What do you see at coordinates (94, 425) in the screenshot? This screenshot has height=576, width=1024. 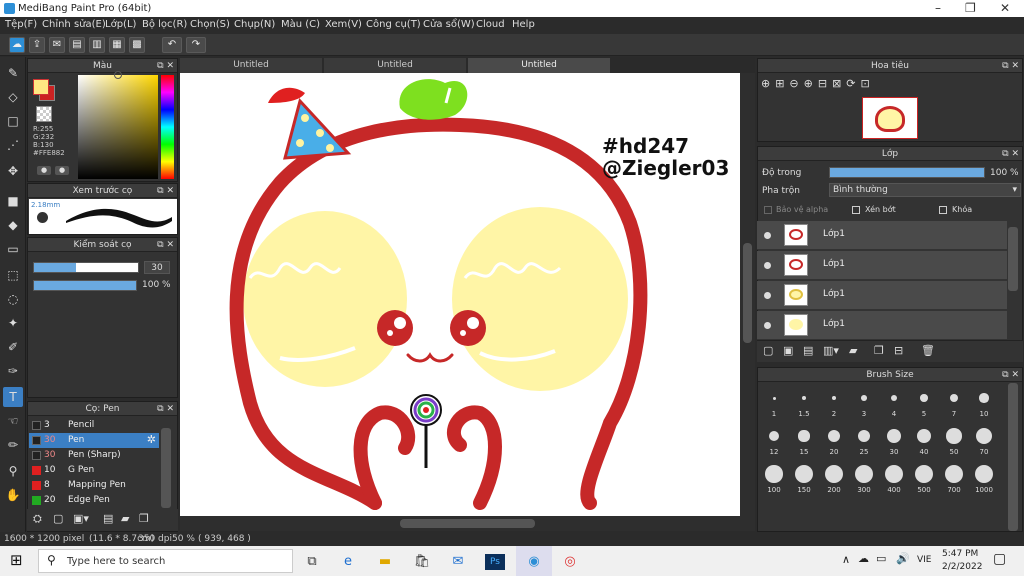 I see `brush-item-pencil: 3 Pencil` at bounding box center [94, 425].